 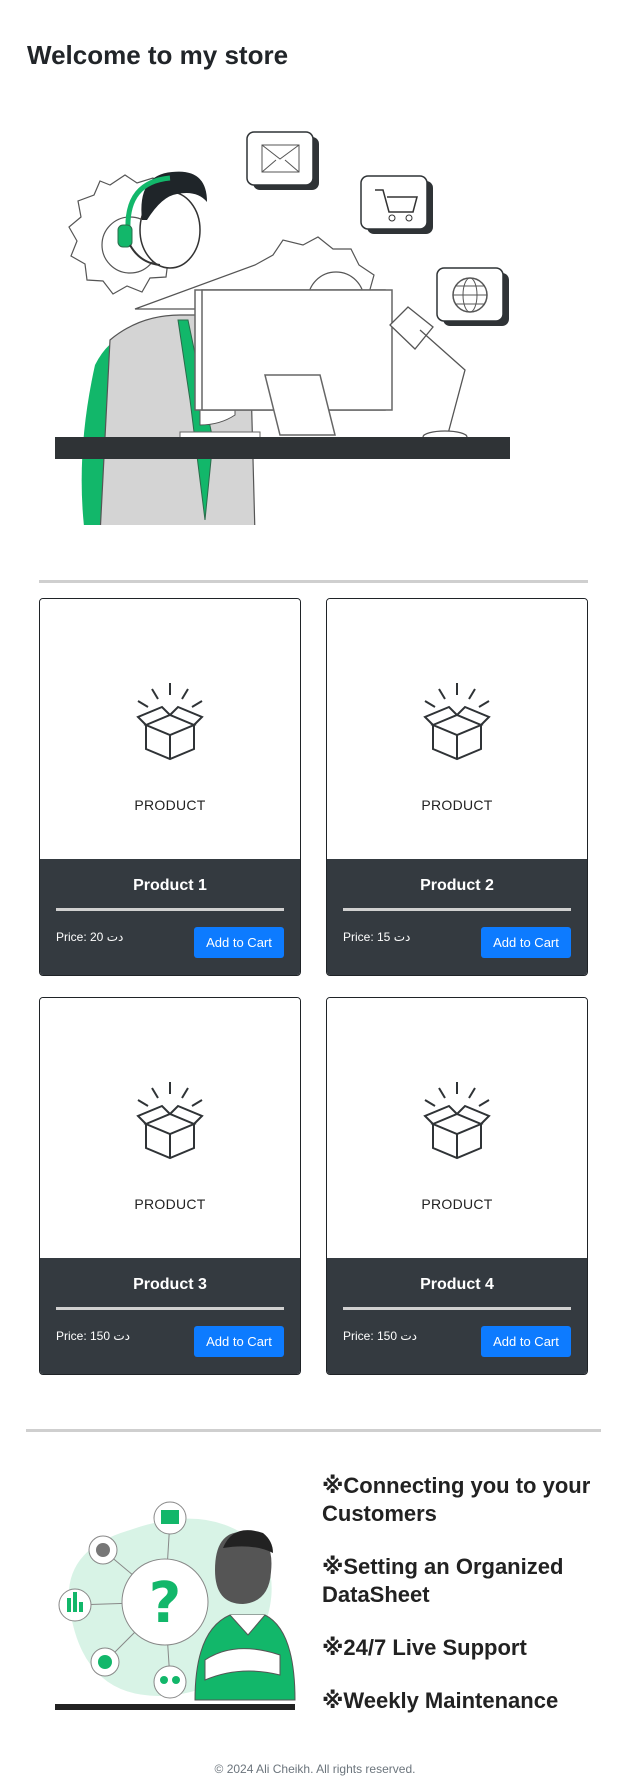 I want to click on page-title: Welcome to my store, so click(x=158, y=55).